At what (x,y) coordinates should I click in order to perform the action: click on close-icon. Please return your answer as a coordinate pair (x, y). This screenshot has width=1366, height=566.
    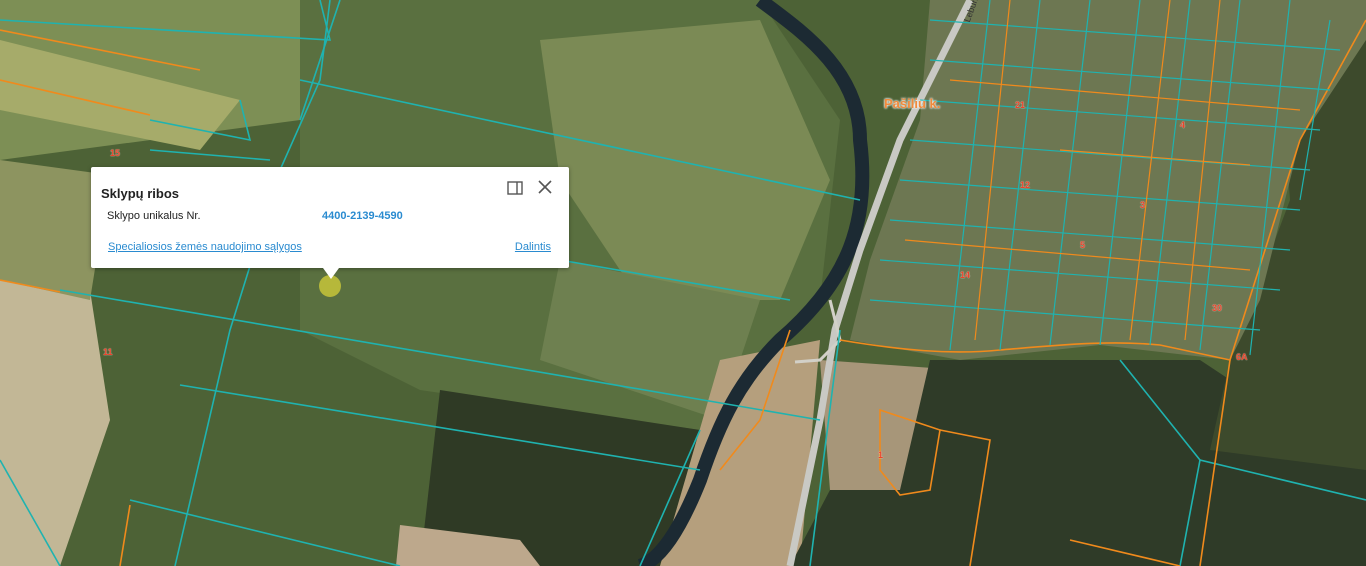
    Looking at the image, I should click on (545, 187).